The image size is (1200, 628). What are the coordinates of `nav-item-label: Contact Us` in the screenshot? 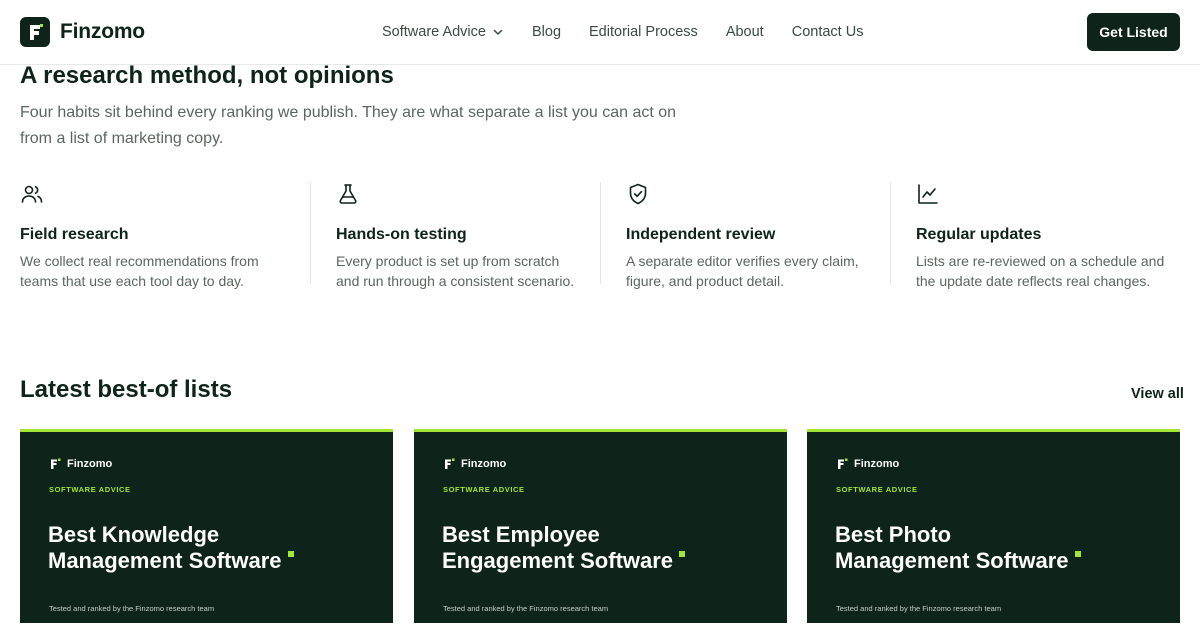 It's located at (827, 32).